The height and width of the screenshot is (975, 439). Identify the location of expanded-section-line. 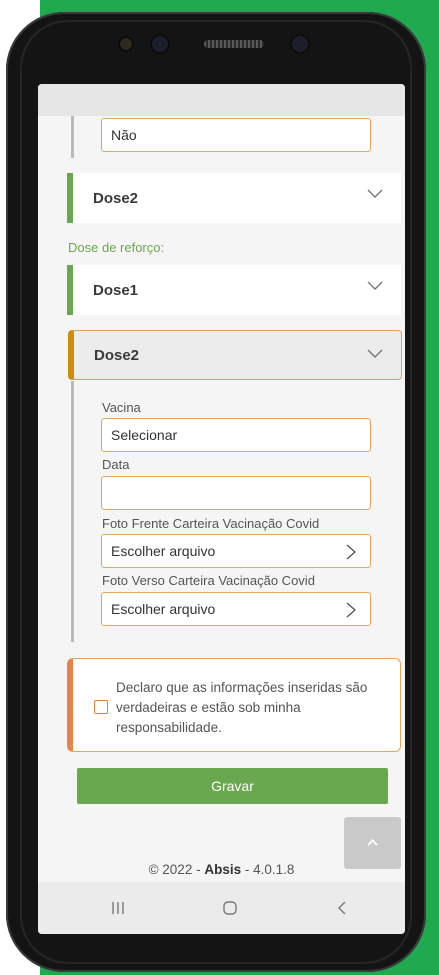
(72, 511).